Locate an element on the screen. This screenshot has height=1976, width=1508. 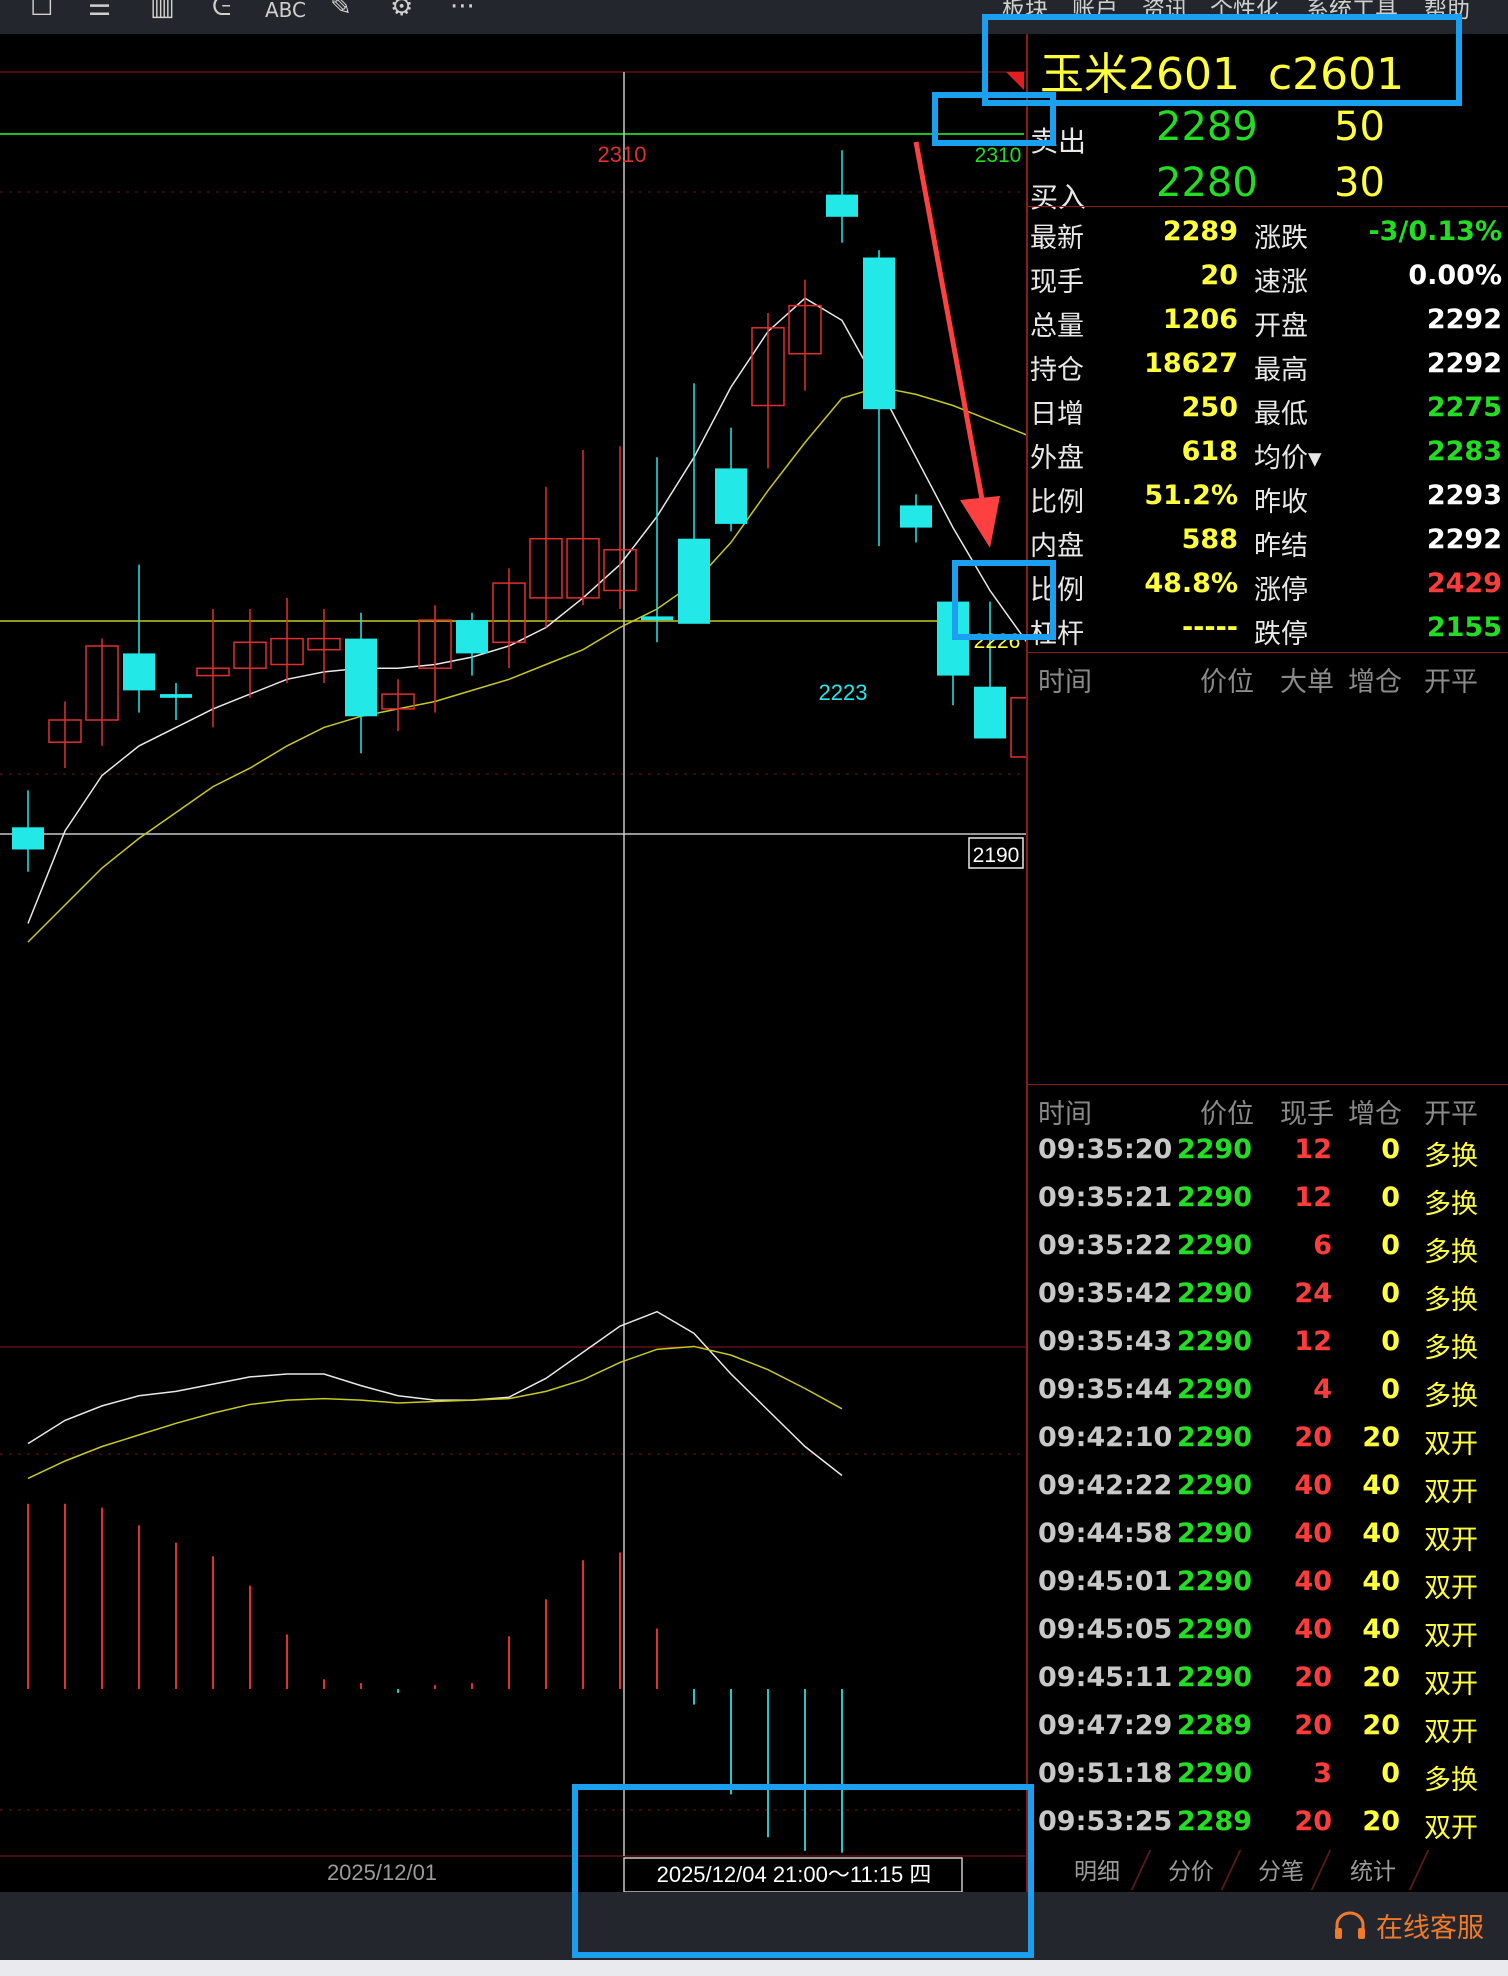
pen-icon: ✎ is located at coordinates (341, 11).